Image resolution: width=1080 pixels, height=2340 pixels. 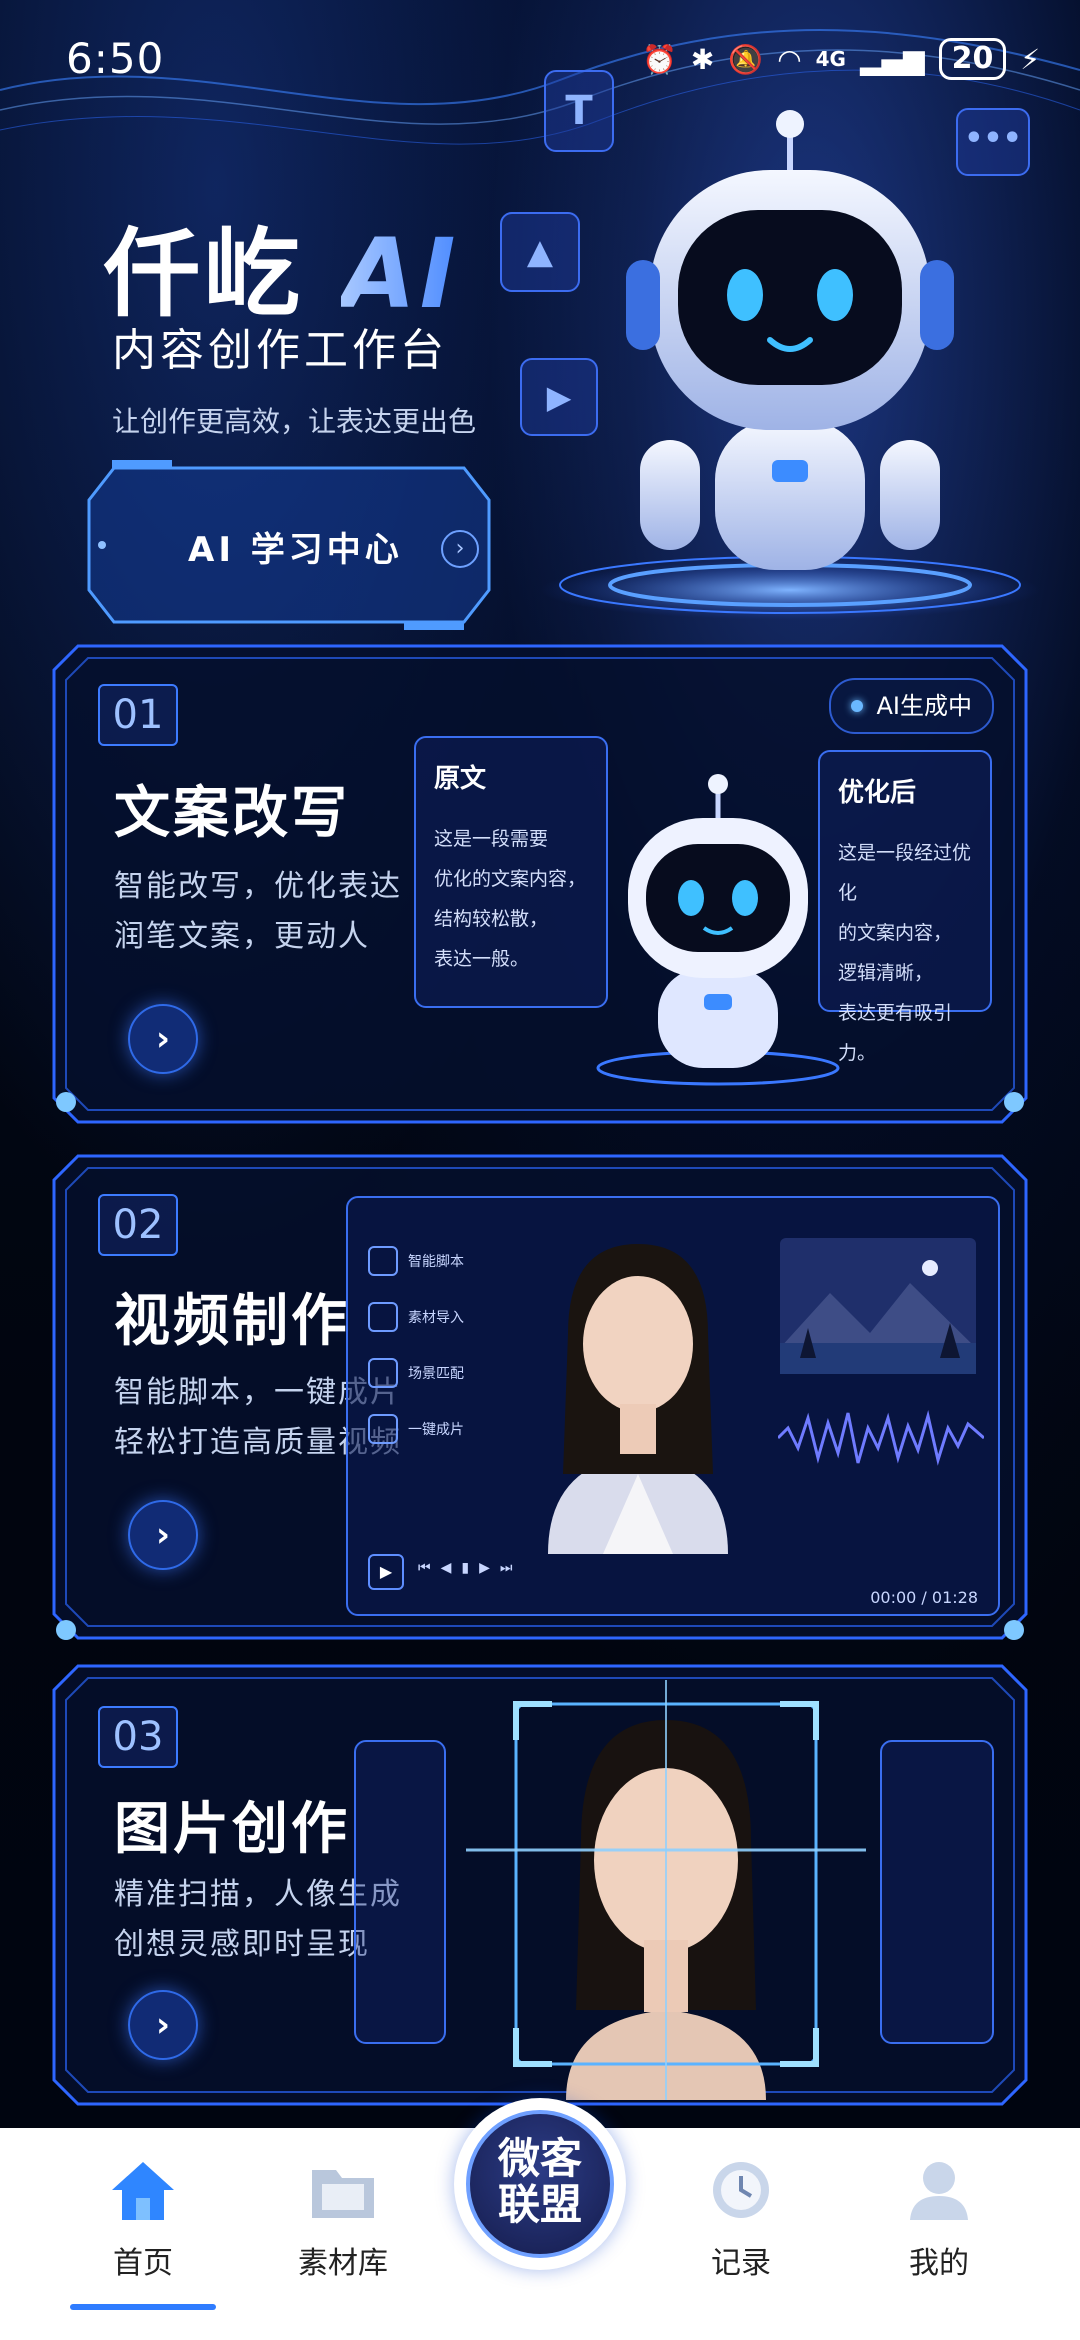 I want to click on signal-icon: ▂▄▆, so click(x=892, y=59).